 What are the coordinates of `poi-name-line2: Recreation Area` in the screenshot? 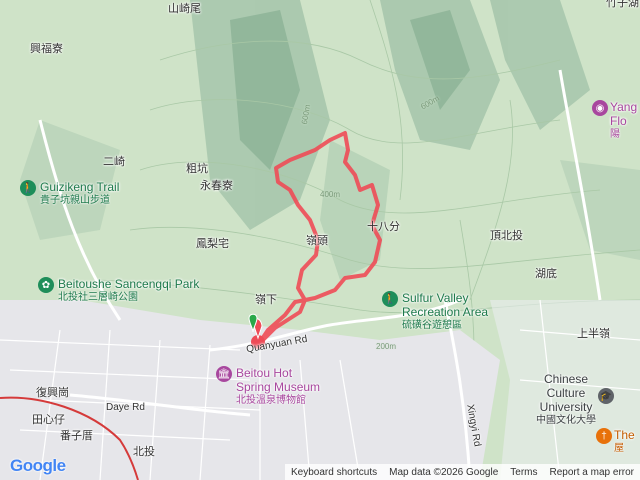 It's located at (445, 312).